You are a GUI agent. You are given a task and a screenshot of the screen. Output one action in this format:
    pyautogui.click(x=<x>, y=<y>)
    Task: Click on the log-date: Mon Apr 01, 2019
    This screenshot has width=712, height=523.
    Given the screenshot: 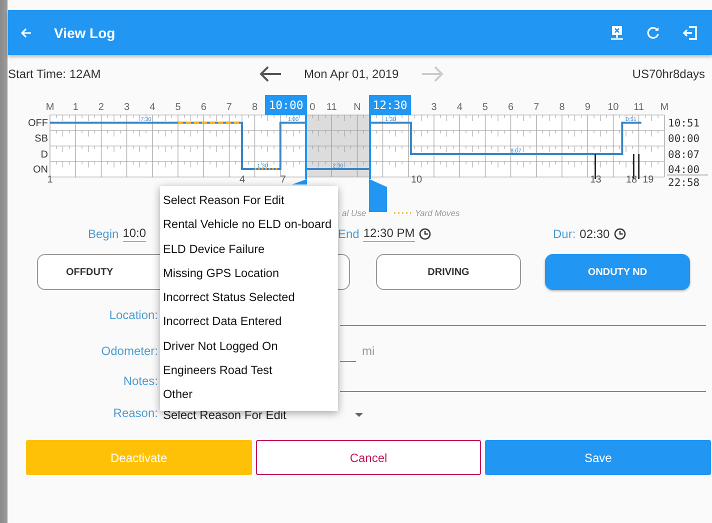 What is the action you would take?
    pyautogui.click(x=351, y=73)
    